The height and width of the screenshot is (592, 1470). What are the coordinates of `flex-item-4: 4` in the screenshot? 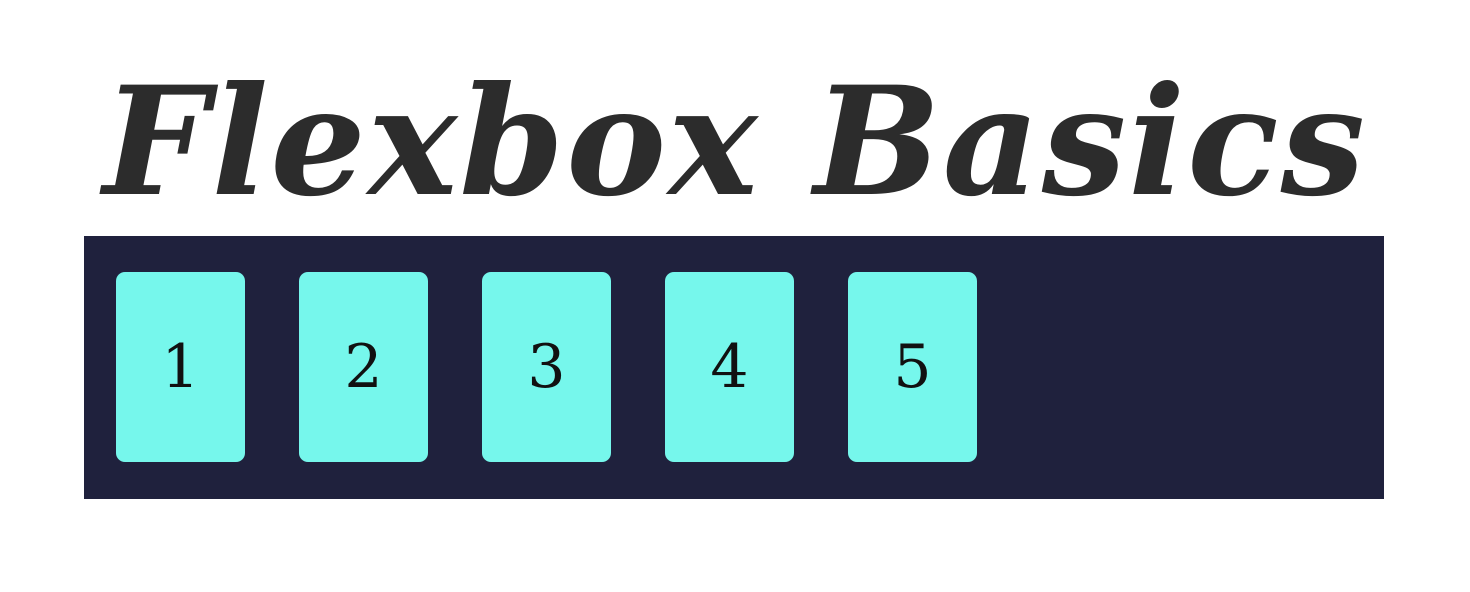 It's located at (729, 367).